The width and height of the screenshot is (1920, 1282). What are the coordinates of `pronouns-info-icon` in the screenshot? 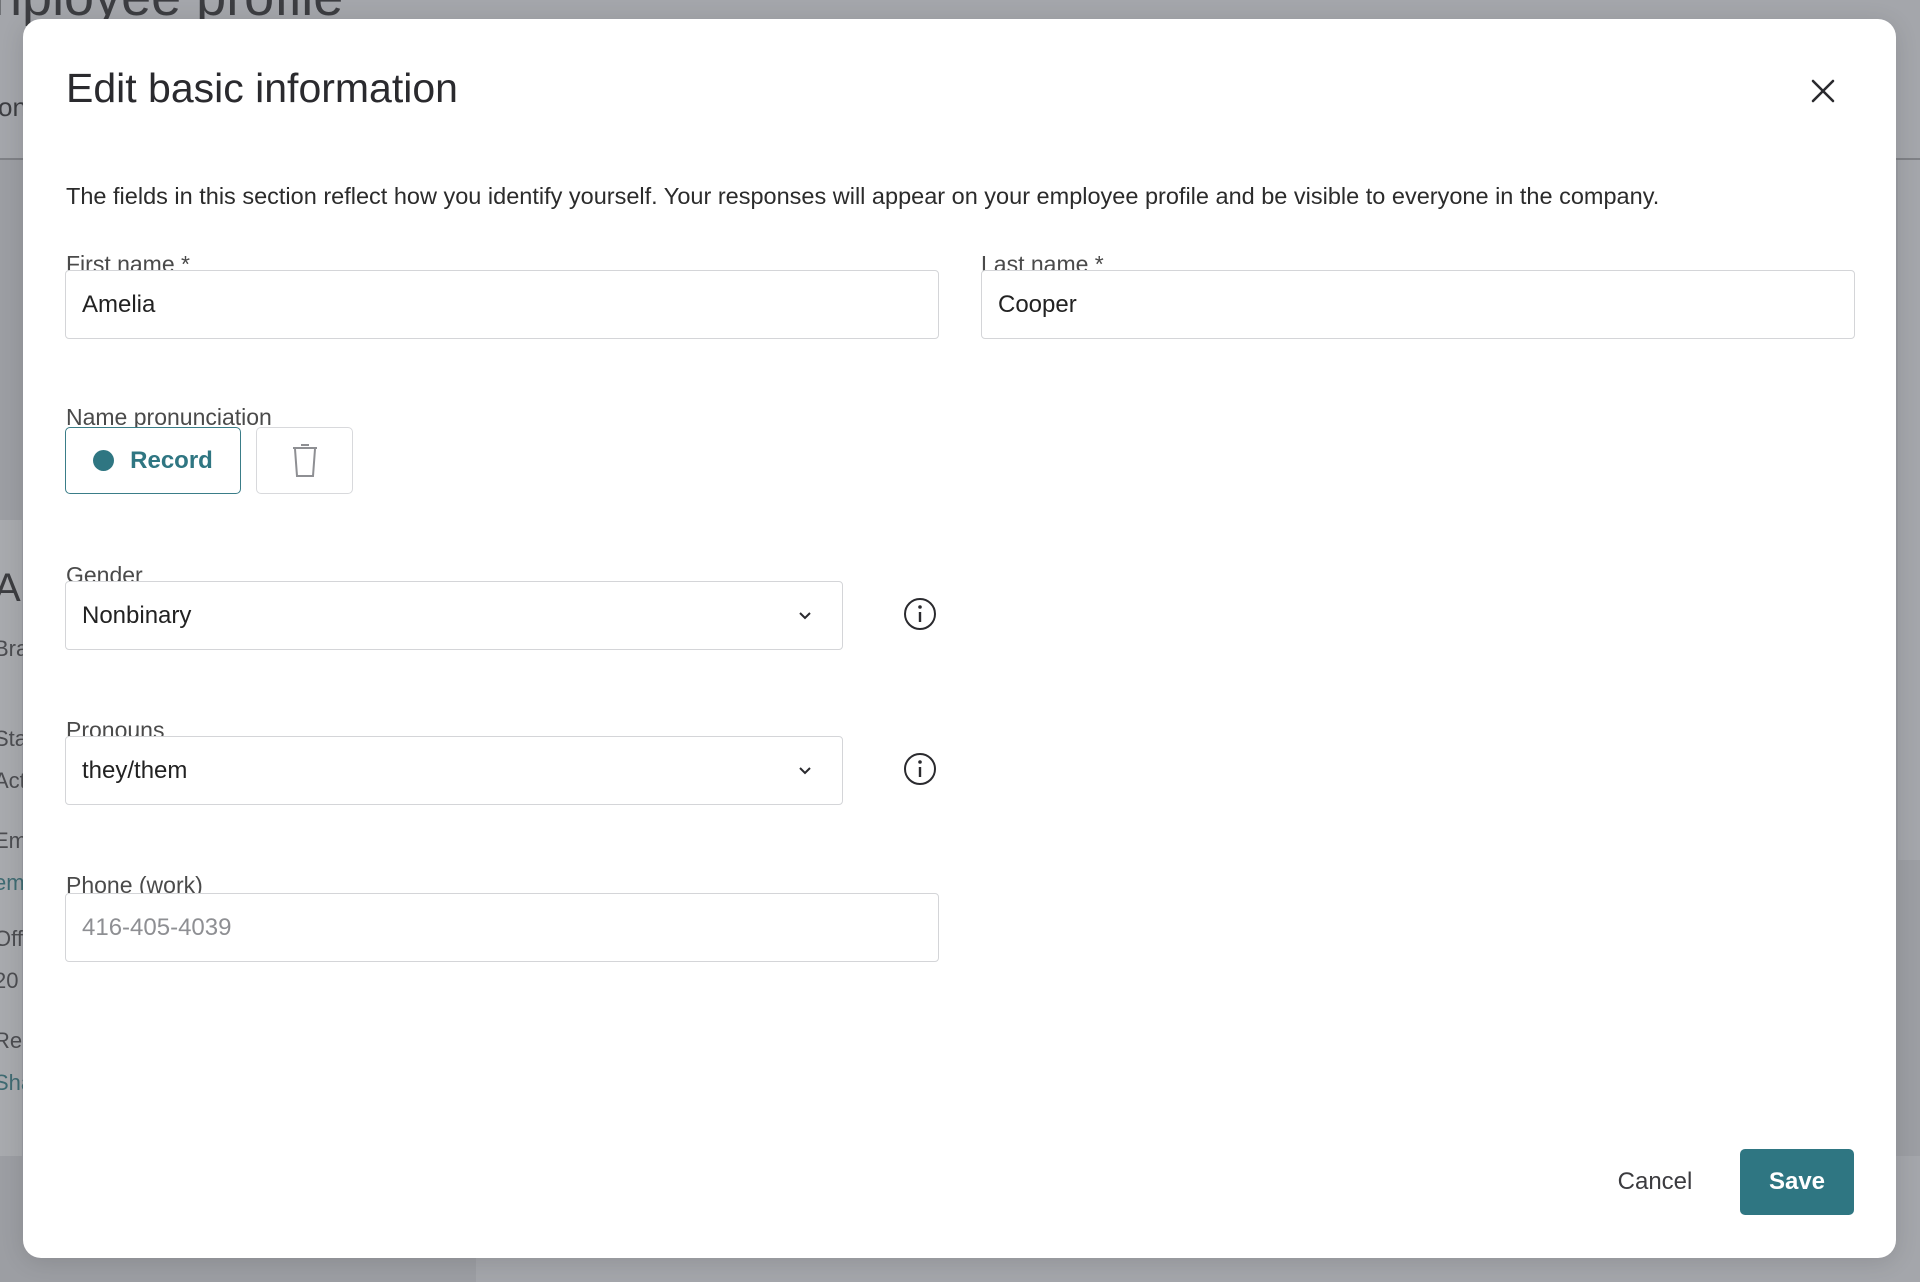 It's located at (920, 769).